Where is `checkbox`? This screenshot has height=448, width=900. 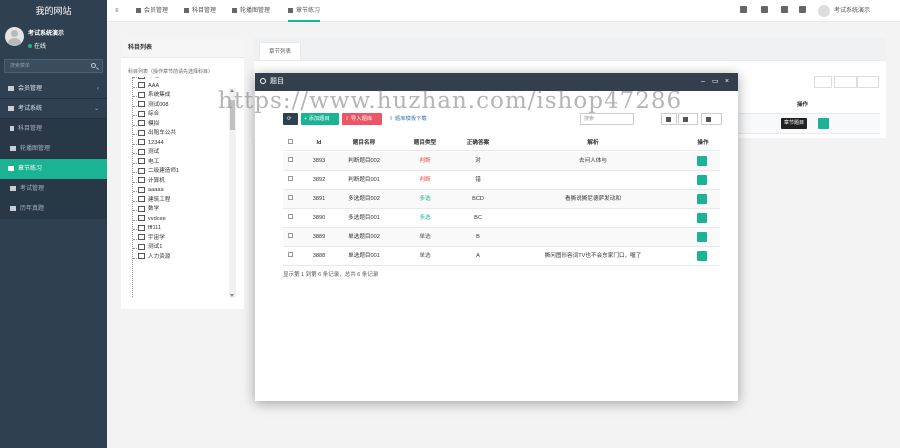 checkbox is located at coordinates (290, 141).